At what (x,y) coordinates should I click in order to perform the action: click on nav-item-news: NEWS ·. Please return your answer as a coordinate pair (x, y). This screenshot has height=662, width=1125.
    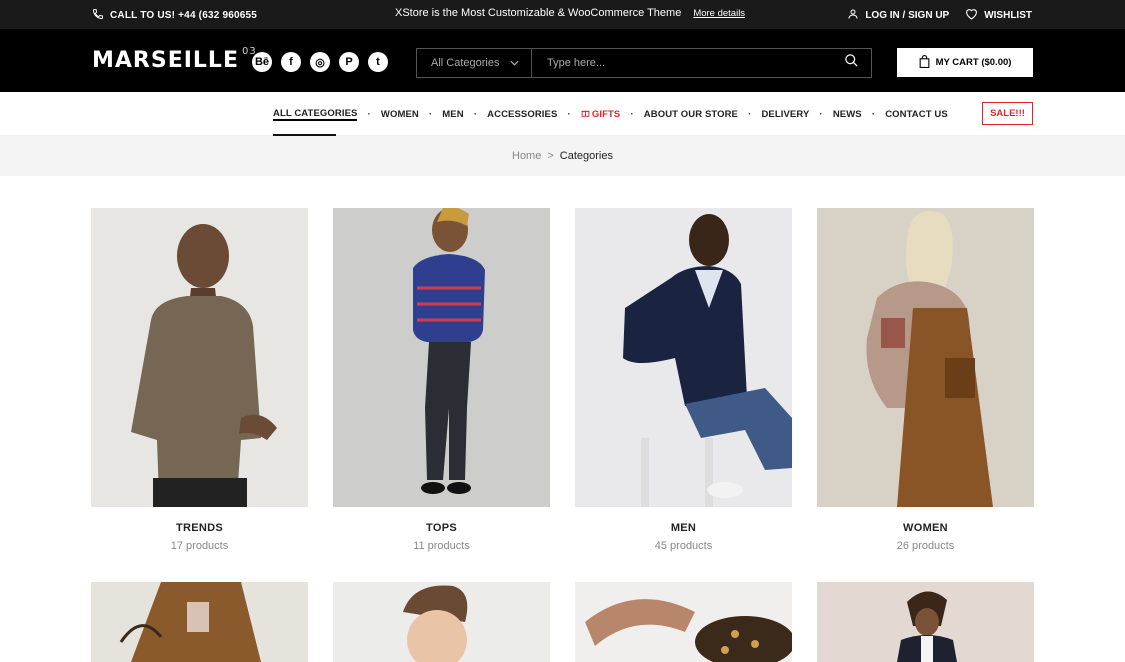
    Looking at the image, I should click on (859, 114).